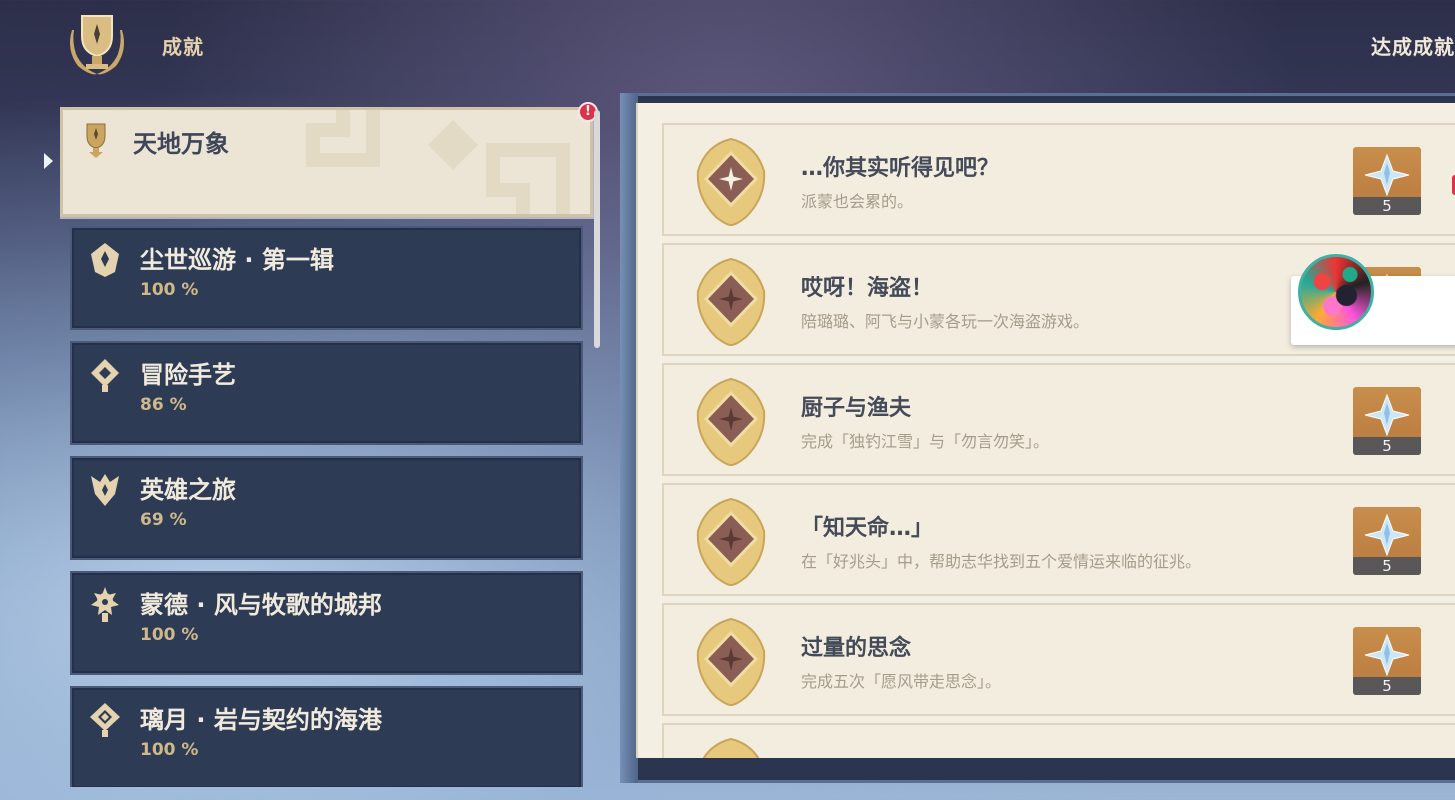 This screenshot has height=800, width=1455. Describe the element at coordinates (326, 508) in the screenshot. I see `category-item-yingxiongzhilv: 英雄之旅 69 %` at that location.